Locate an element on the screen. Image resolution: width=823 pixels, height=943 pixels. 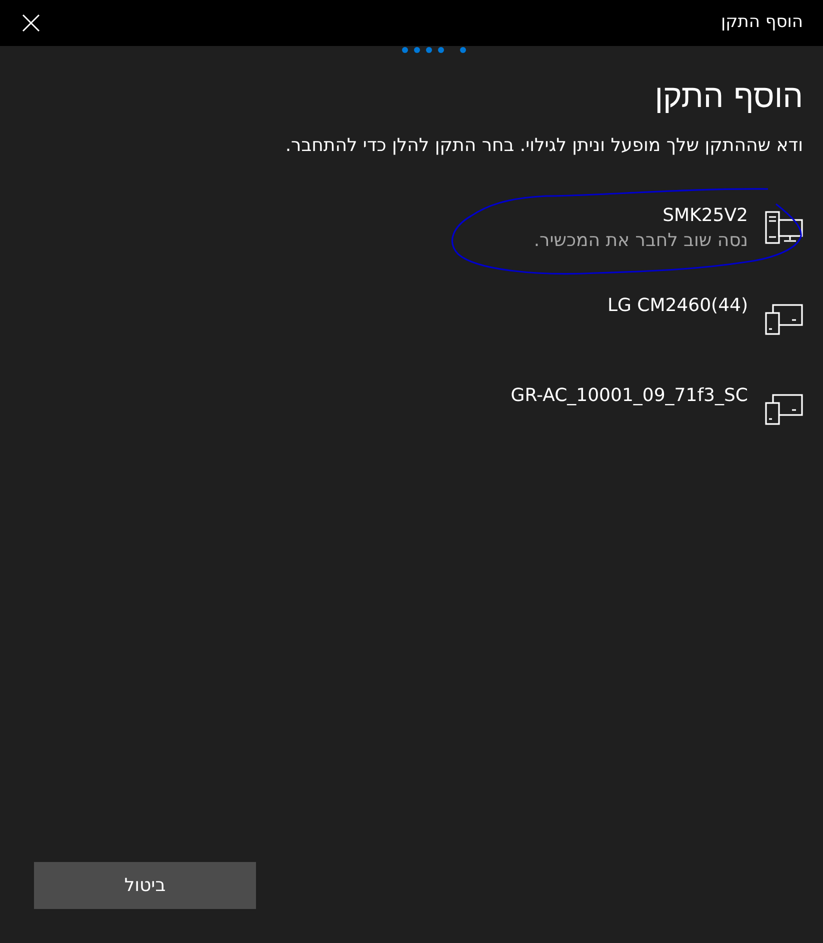
progress-dots is located at coordinates (434, 50).